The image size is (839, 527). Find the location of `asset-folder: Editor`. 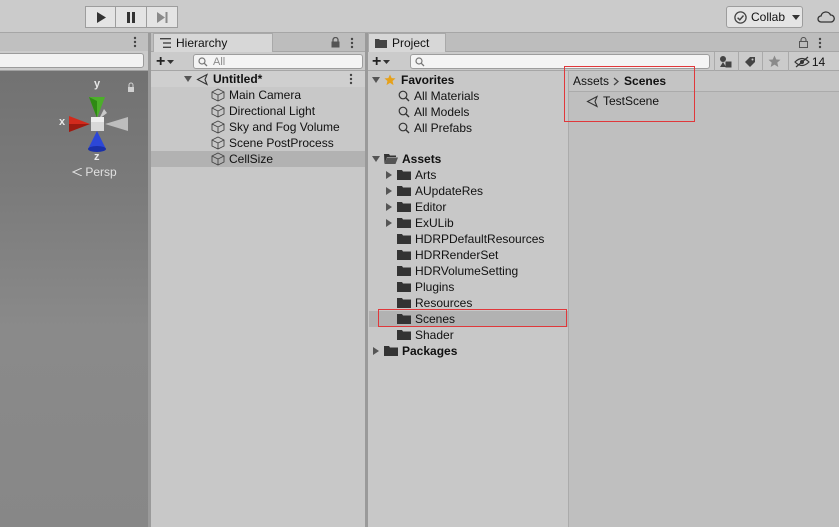

asset-folder: Editor is located at coordinates (415, 207).